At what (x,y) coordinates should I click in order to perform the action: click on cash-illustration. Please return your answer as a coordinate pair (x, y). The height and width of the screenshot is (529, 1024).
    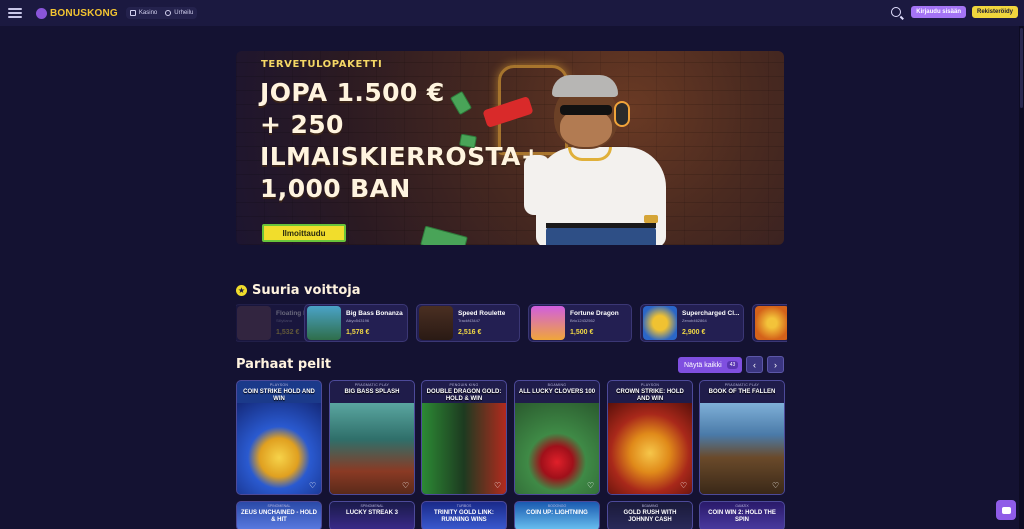
    Looking at the image, I should click on (468, 141).